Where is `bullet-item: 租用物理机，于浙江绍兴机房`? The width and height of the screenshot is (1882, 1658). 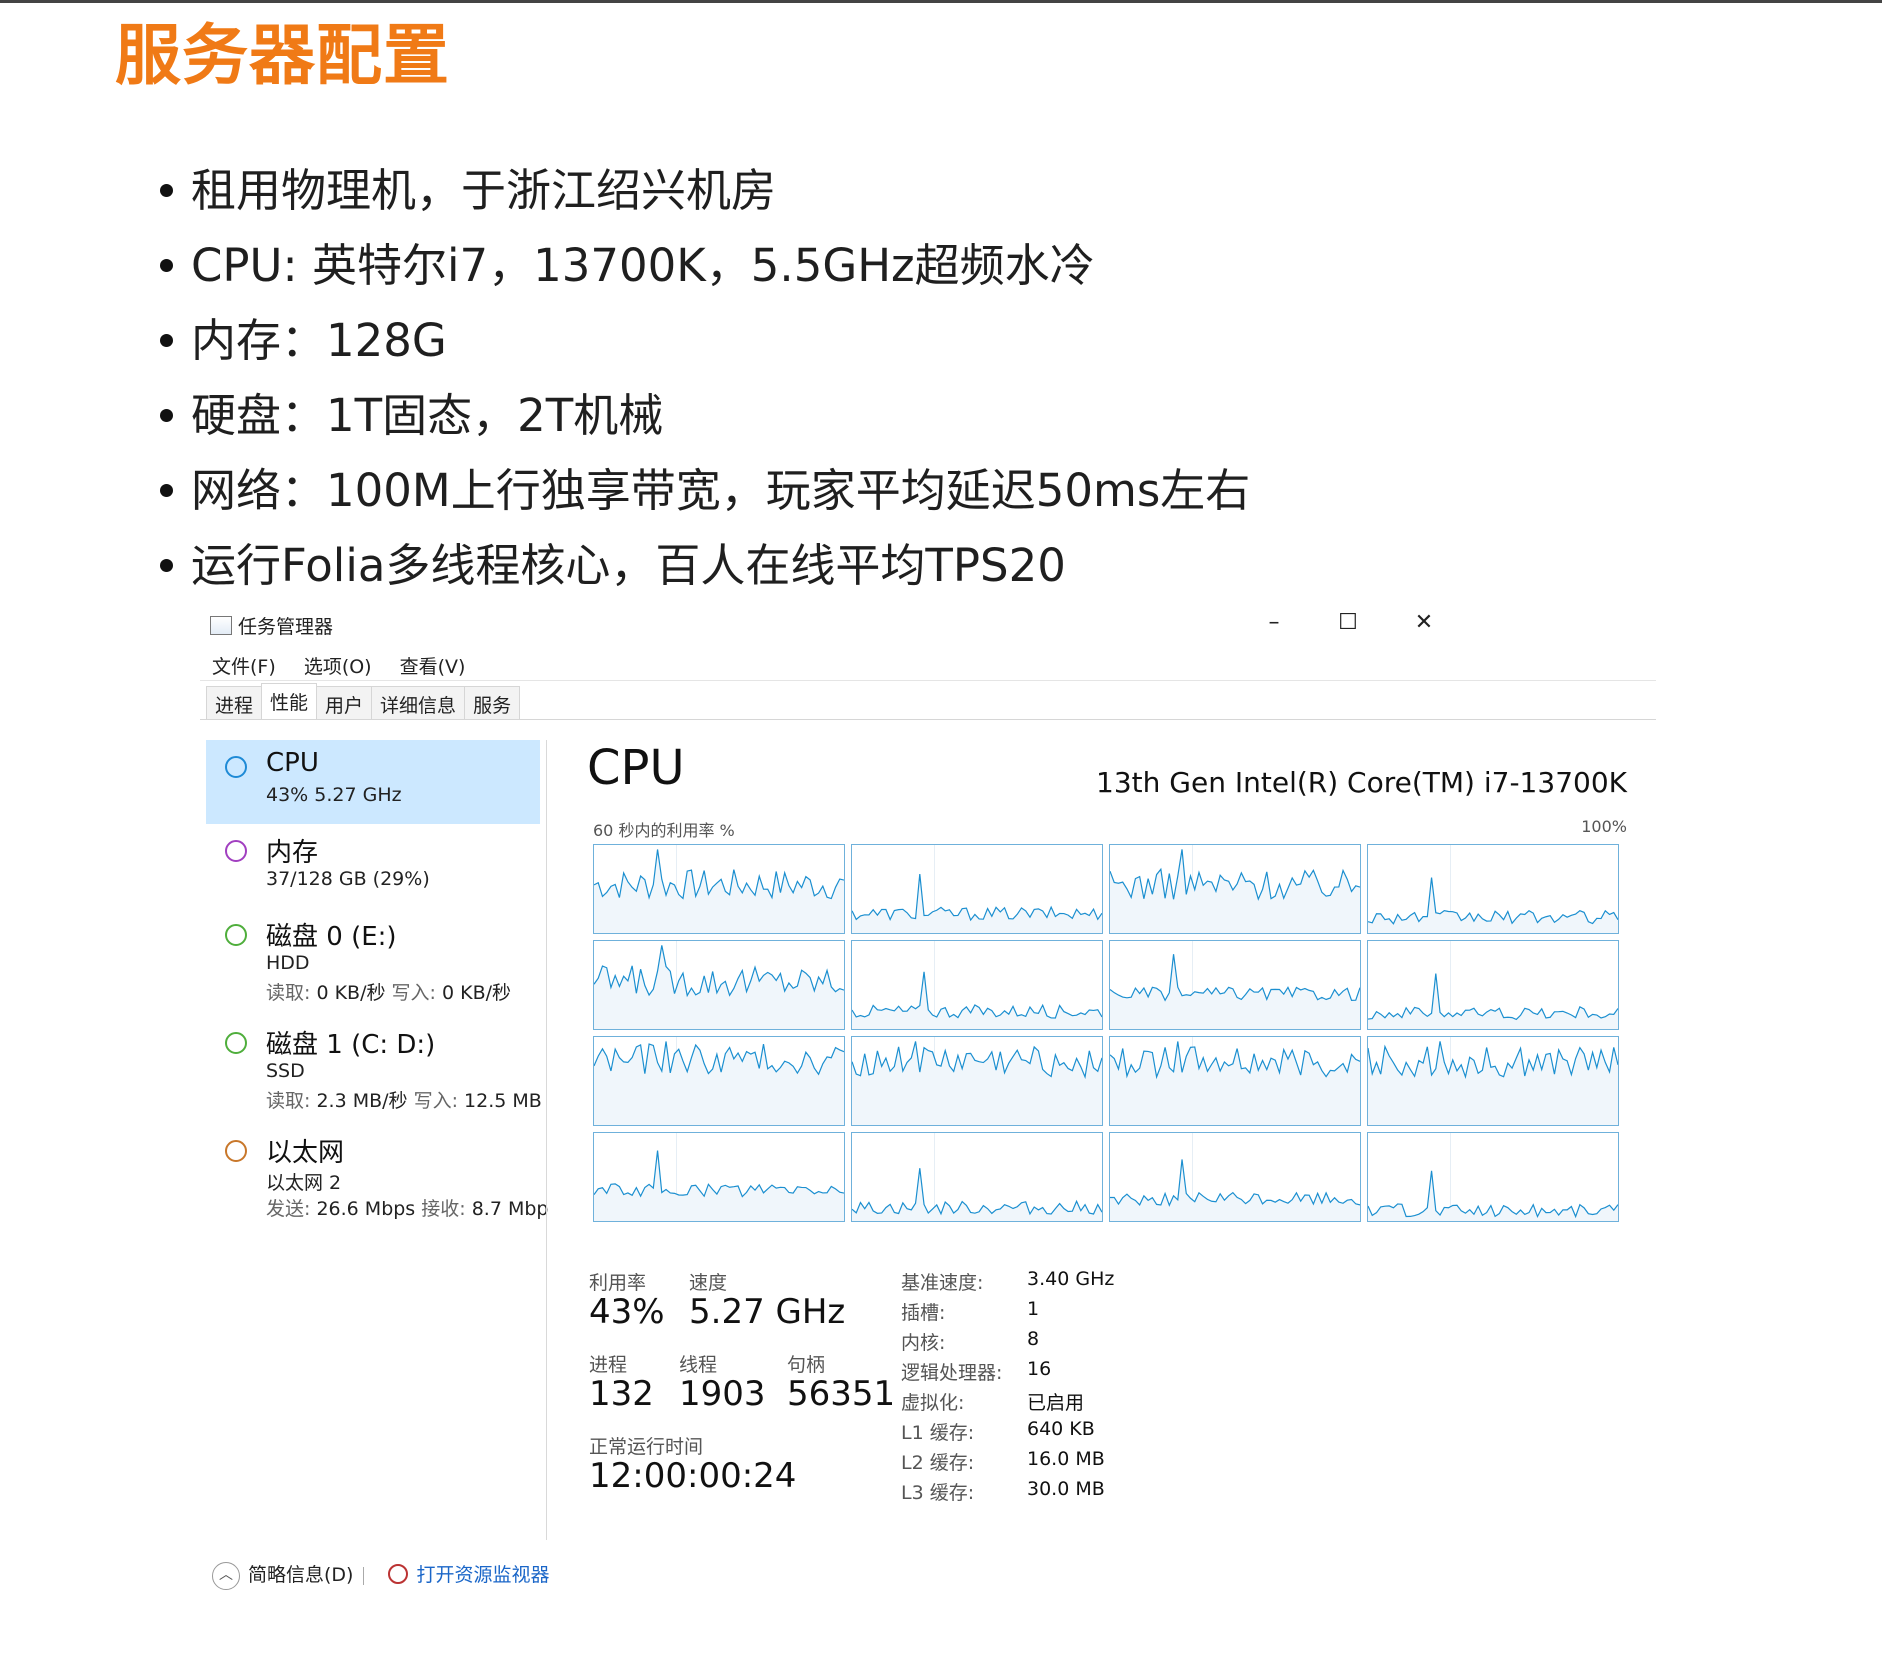 bullet-item: 租用物理机，于浙江绍兴机房 is located at coordinates (705, 195).